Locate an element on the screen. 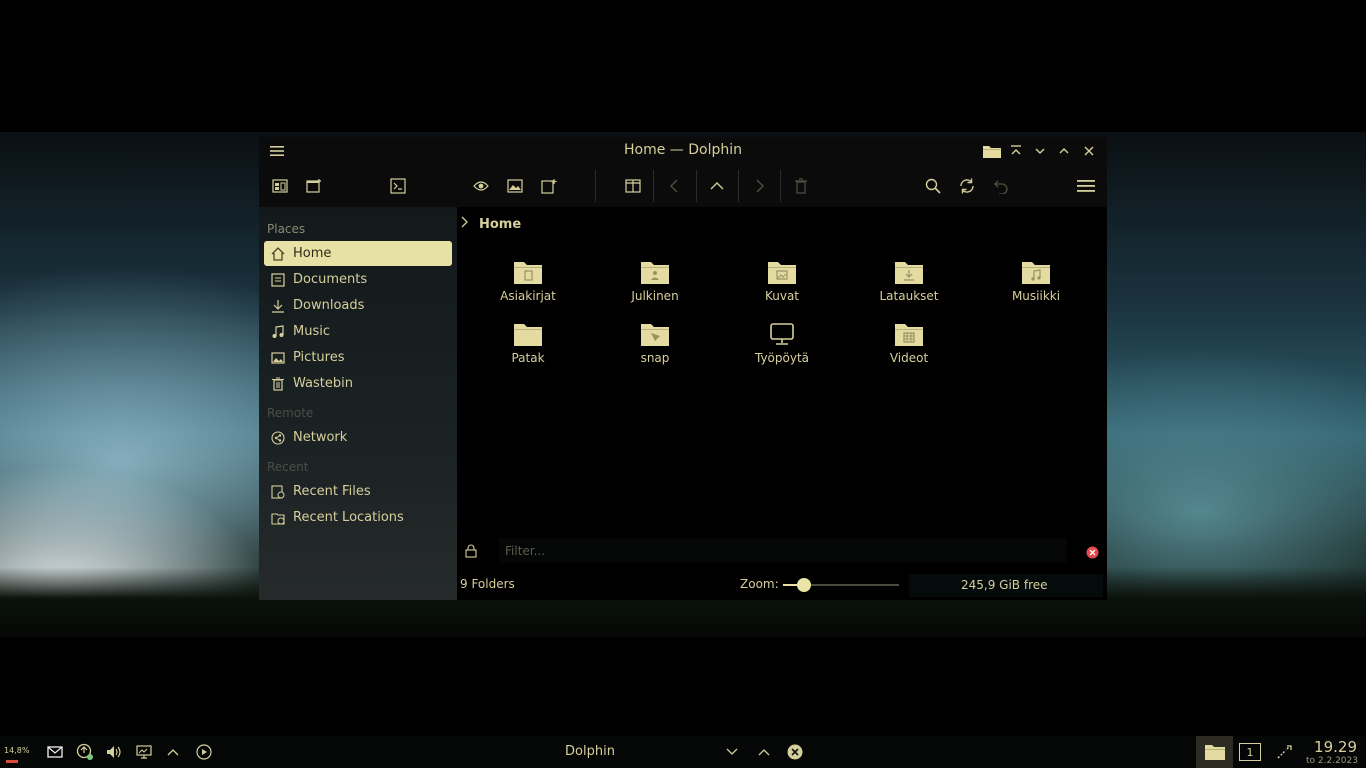  filter-bar is located at coordinates (782, 551).